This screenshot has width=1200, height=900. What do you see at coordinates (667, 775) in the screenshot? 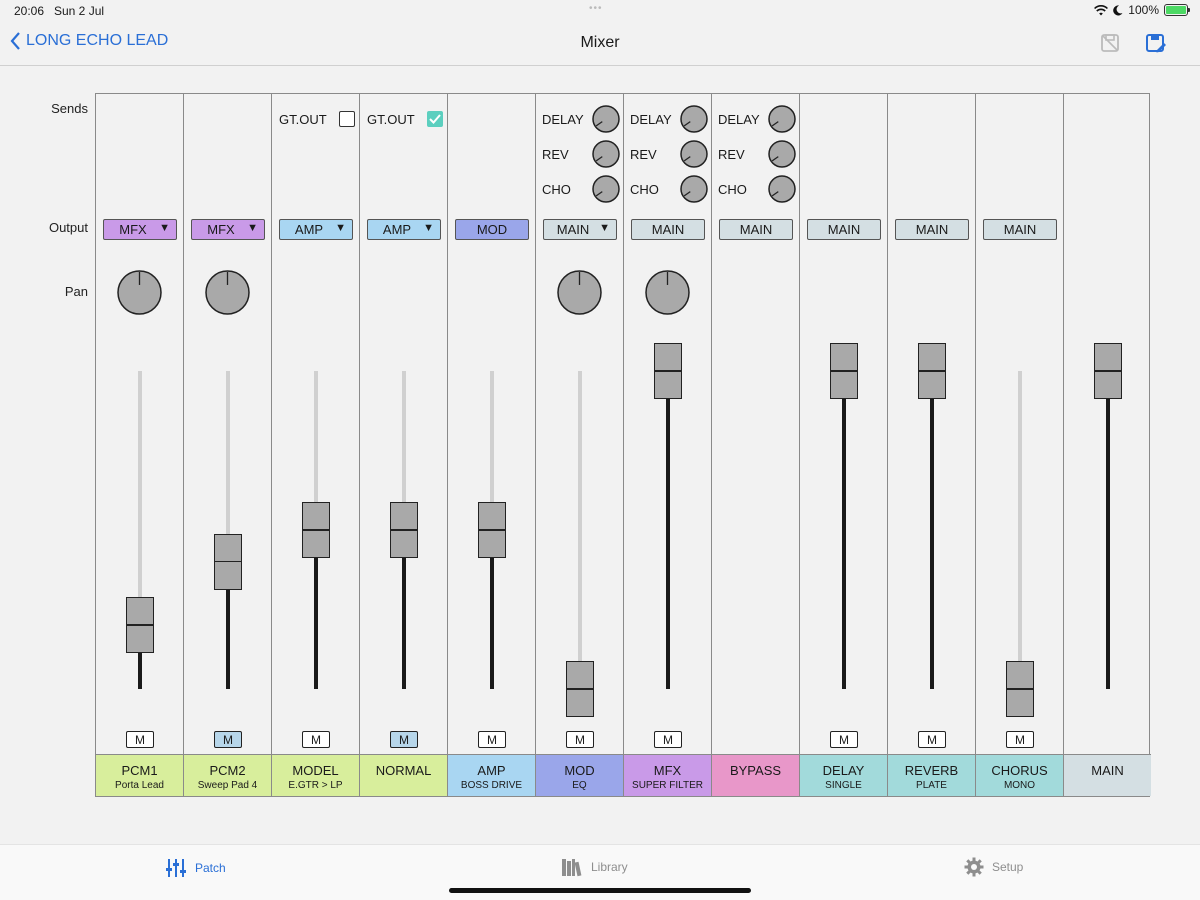
I see `channel-name: MFX SUPER FILTER` at bounding box center [667, 775].